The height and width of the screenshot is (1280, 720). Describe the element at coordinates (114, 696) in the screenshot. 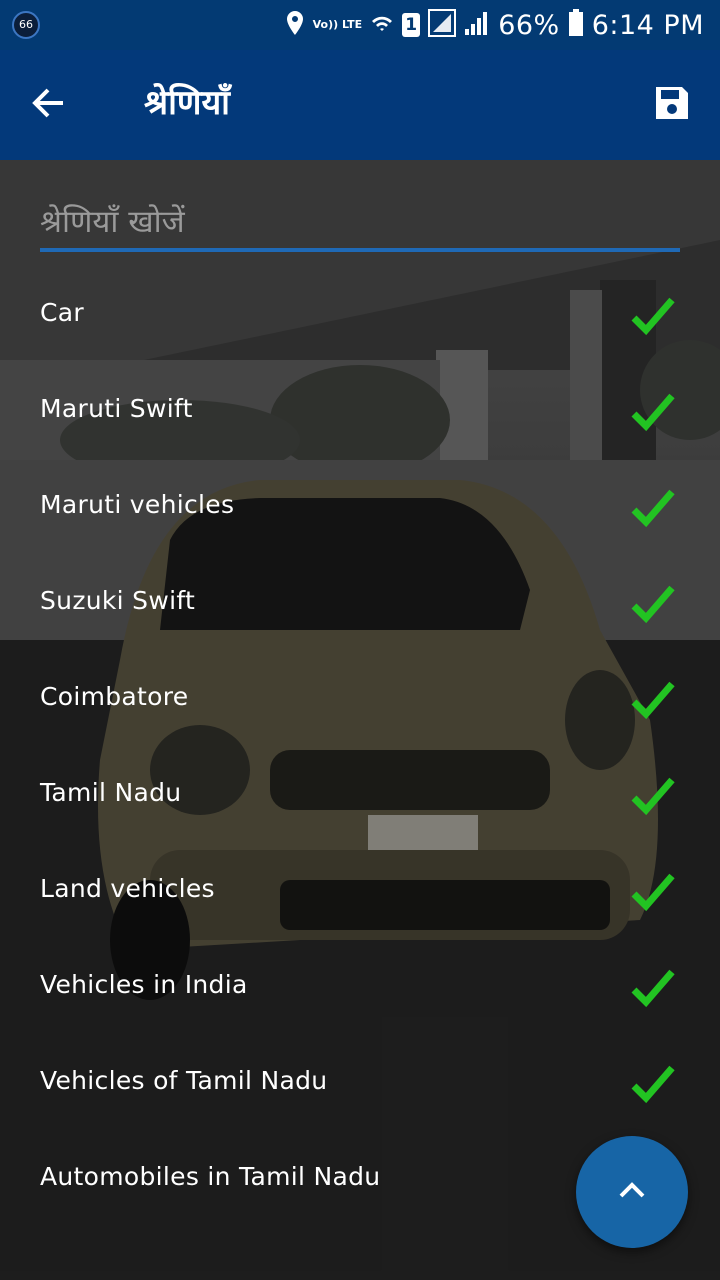

I see `category-label: Coimbatore` at that location.